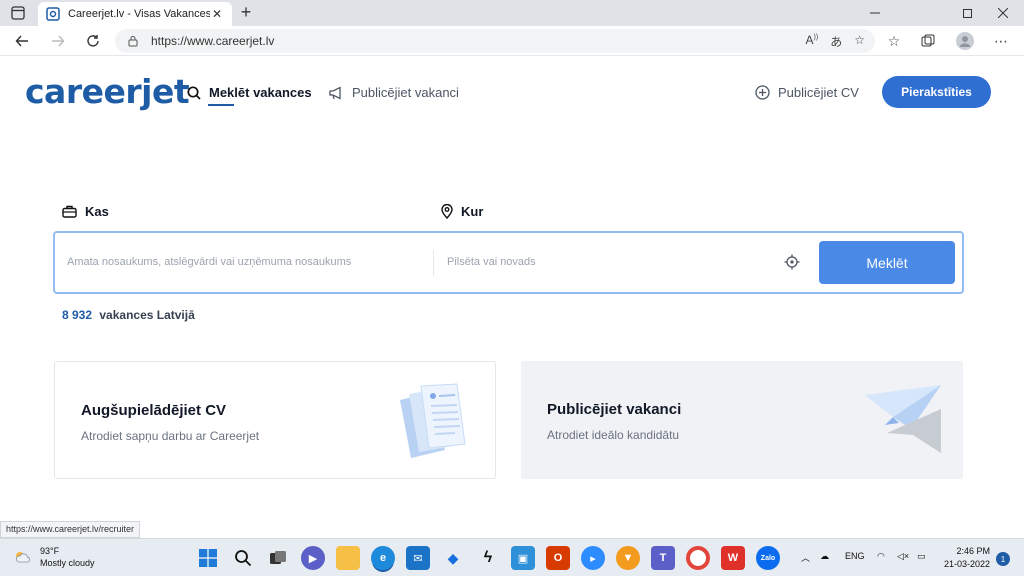  I want to click on nav-post-cv: Publicējiet CV, so click(807, 92).